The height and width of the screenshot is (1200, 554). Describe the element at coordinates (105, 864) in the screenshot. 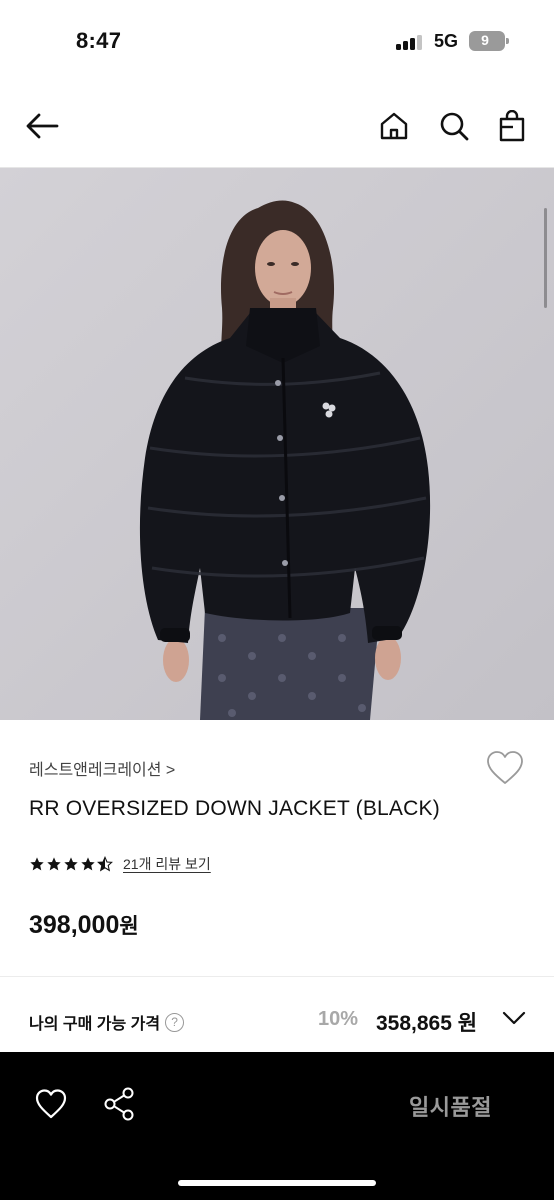

I see `star-half-icon` at that location.